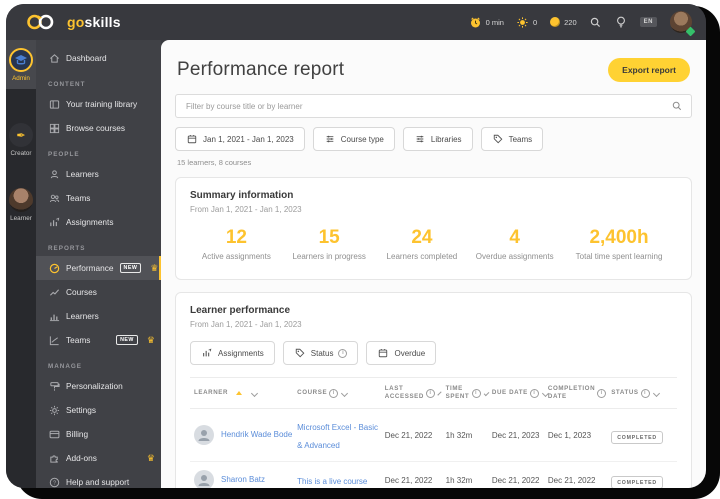 The height and width of the screenshot is (499, 720). I want to click on goskills-logo: goskills, so click(73, 22).